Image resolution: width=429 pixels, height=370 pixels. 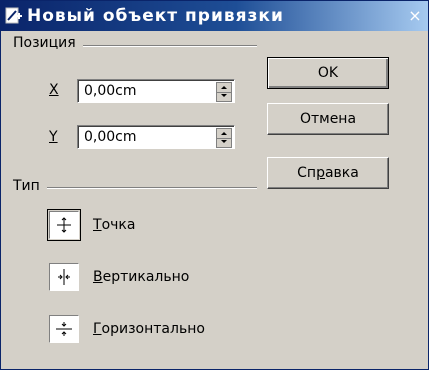 I want to click on vertical-snap-mnemonic: В, so click(x=98, y=277).